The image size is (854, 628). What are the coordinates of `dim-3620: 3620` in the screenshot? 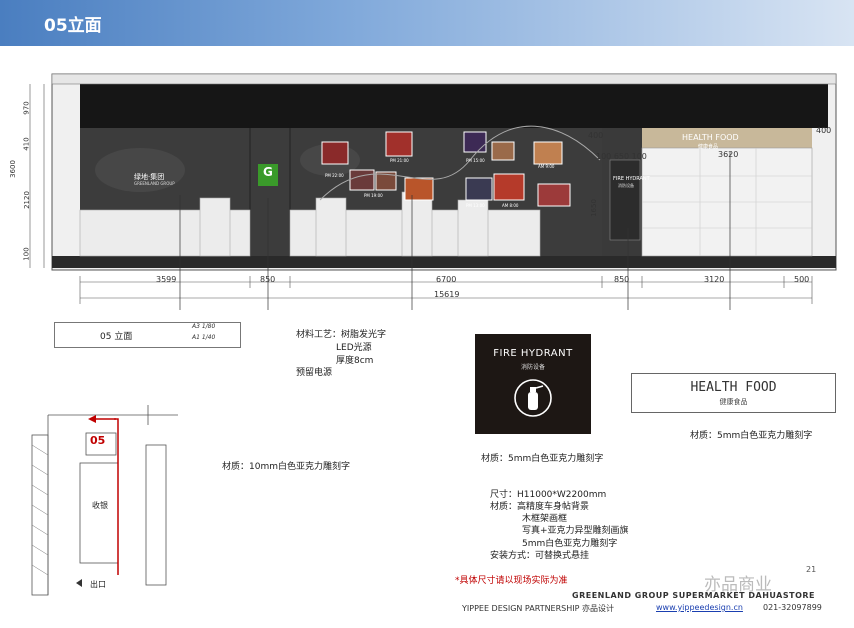 It's located at (728, 154).